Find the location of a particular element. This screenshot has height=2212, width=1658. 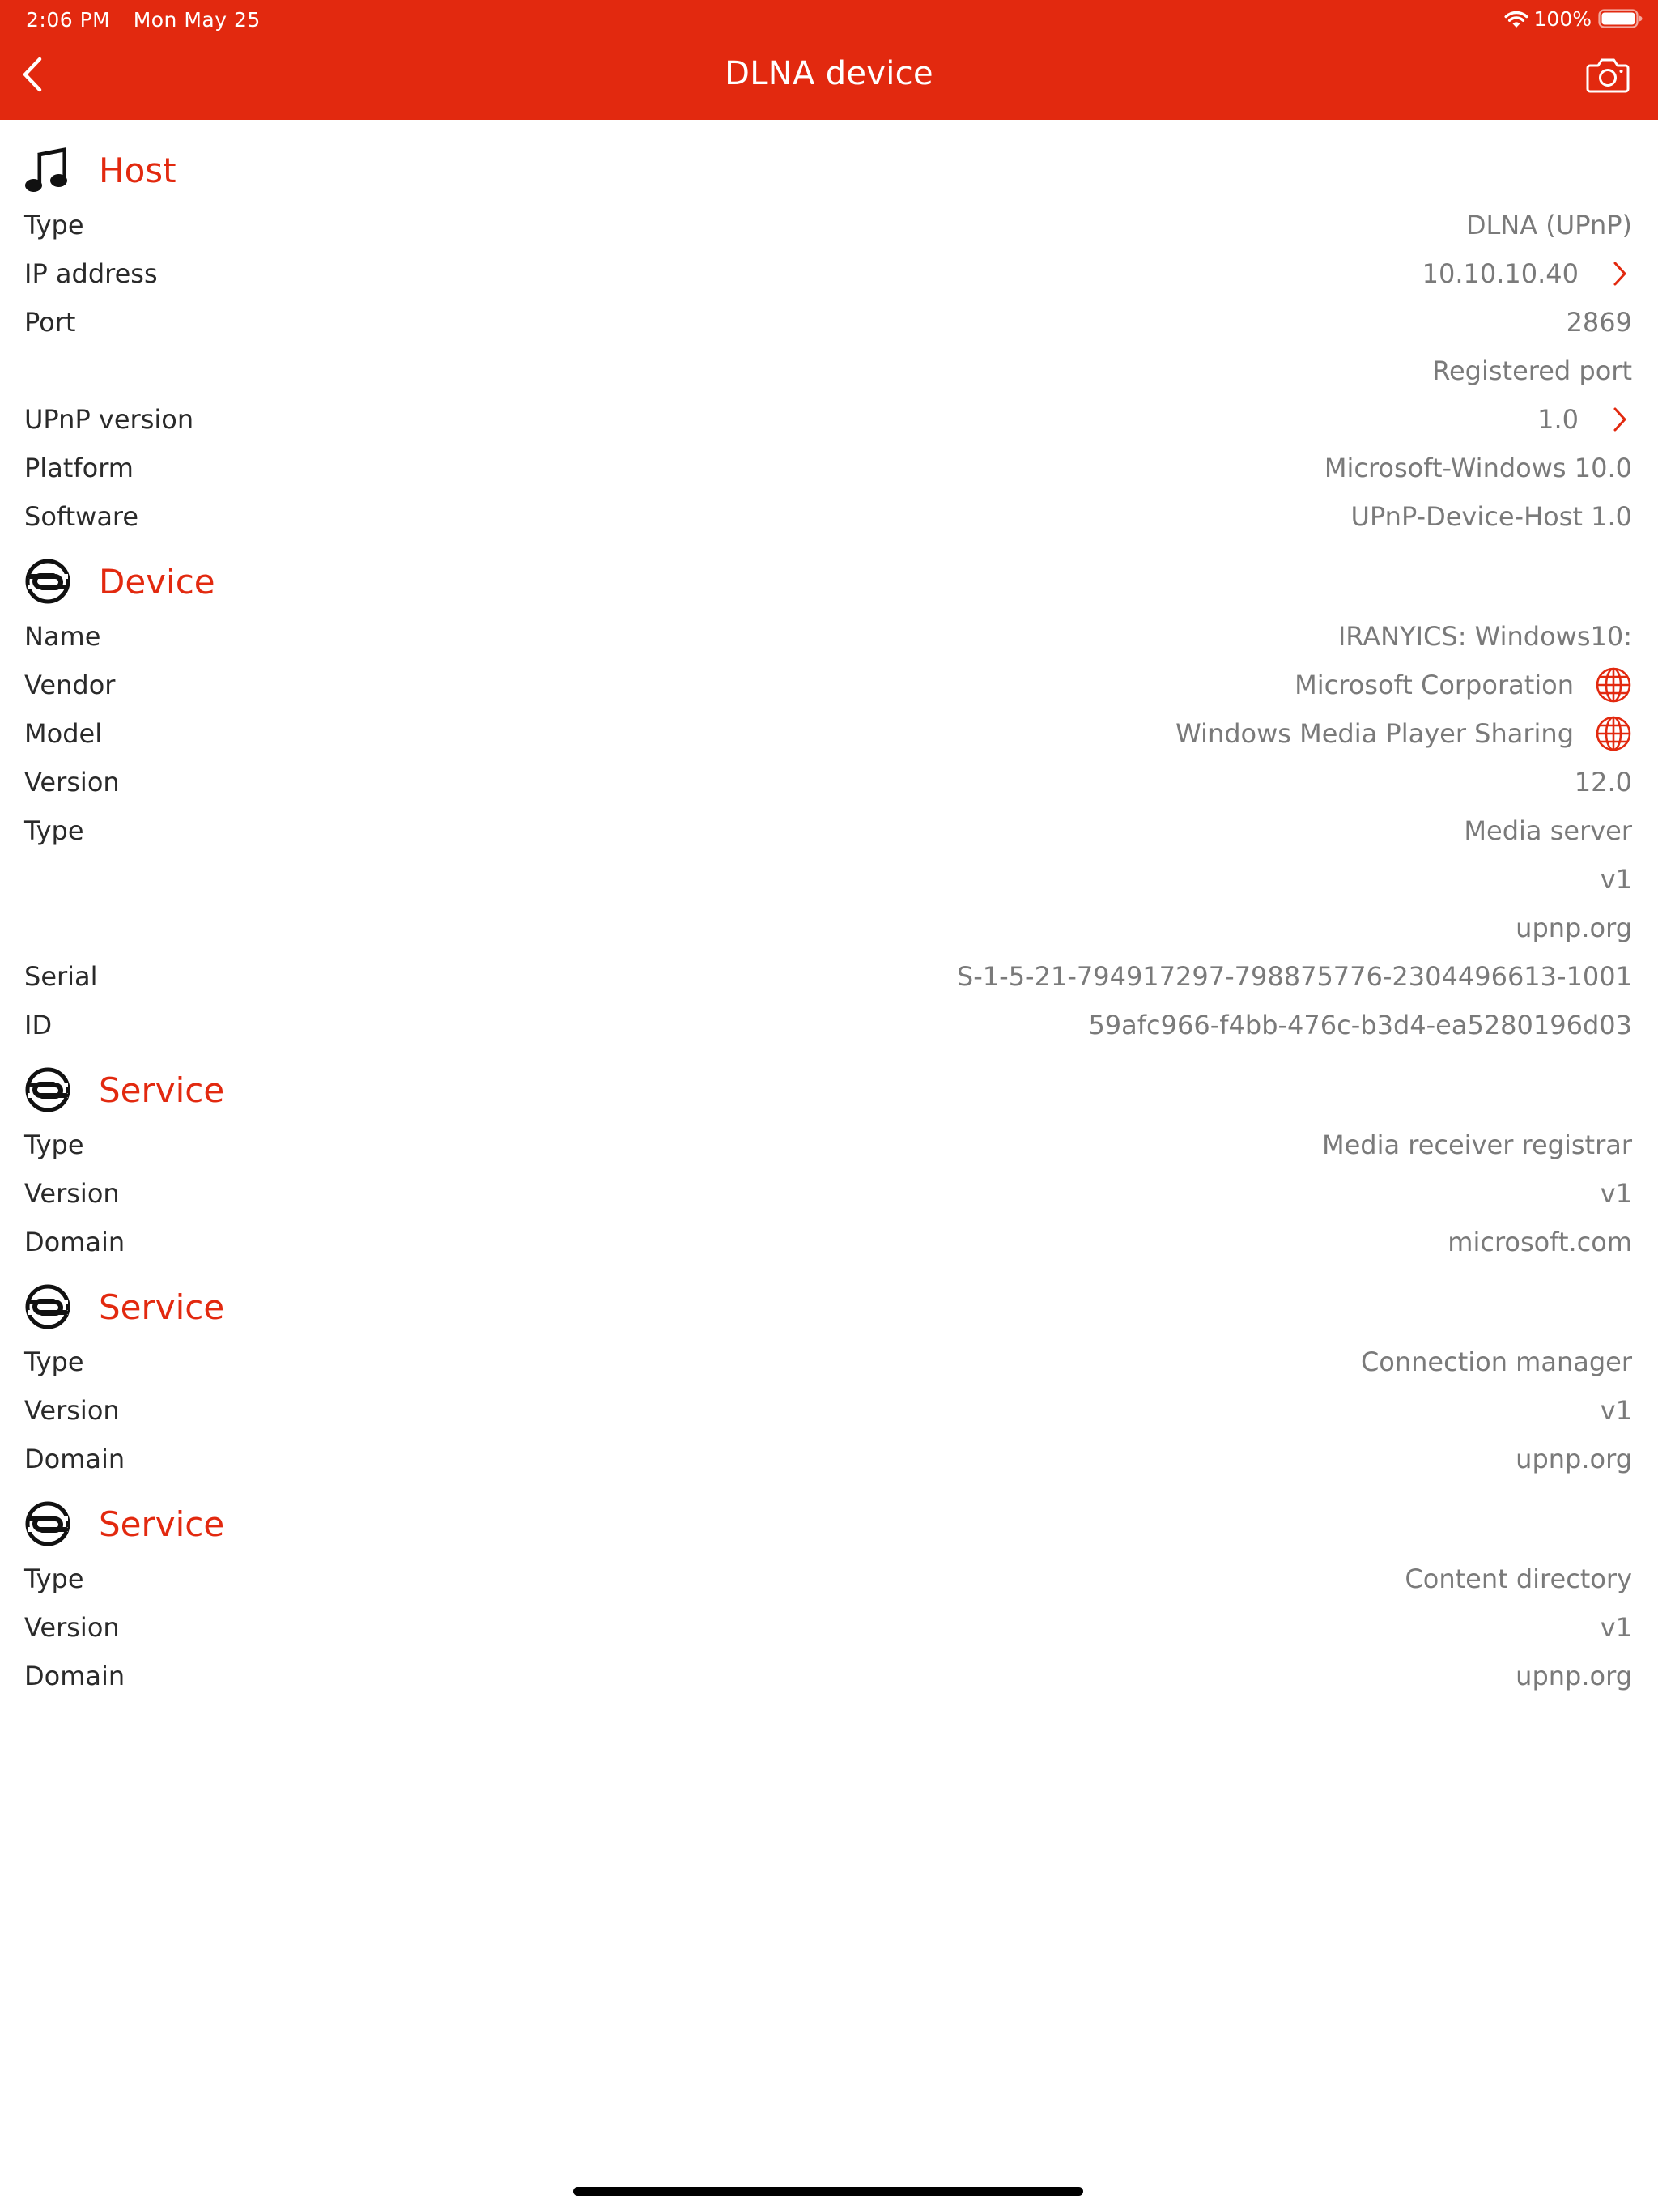

row-value-group: 59afc966-f4bb-476c-b3d4-ea5280196d03 is located at coordinates (1360, 1025).